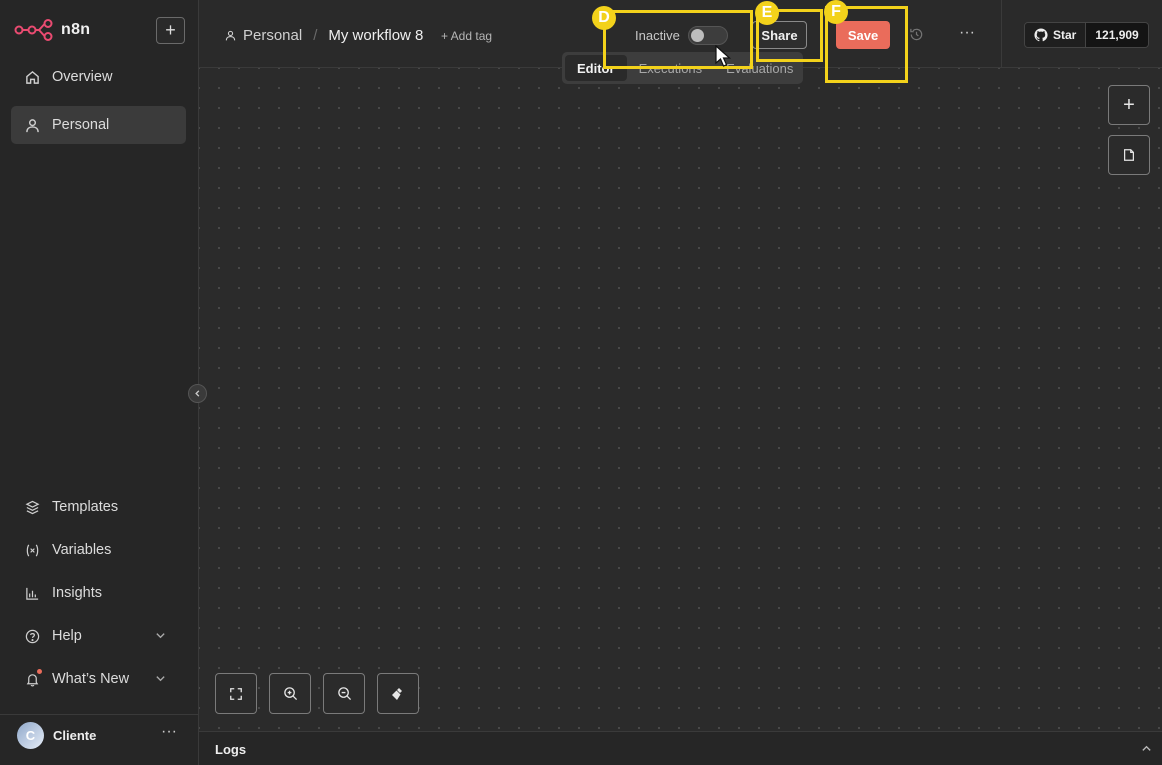 The image size is (1162, 765). I want to click on annotation-badge-f: F, so click(836, 12).